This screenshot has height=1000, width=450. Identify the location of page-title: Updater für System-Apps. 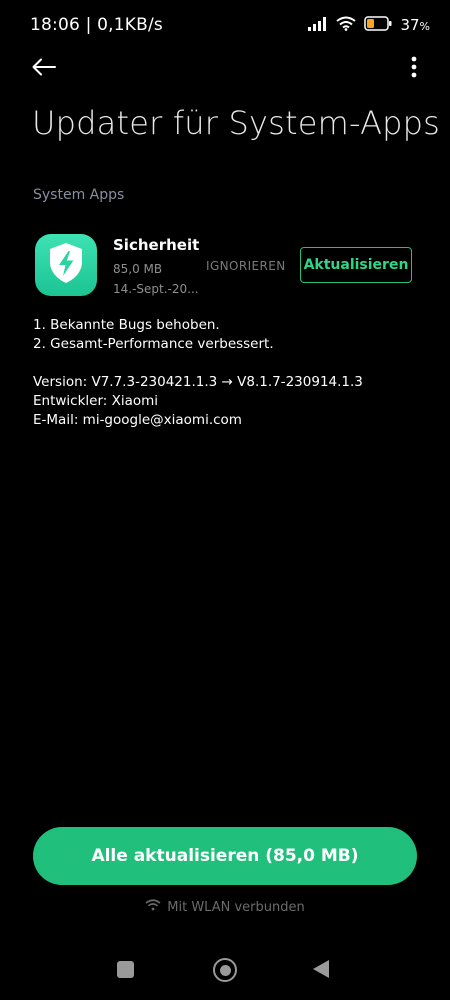
(236, 123).